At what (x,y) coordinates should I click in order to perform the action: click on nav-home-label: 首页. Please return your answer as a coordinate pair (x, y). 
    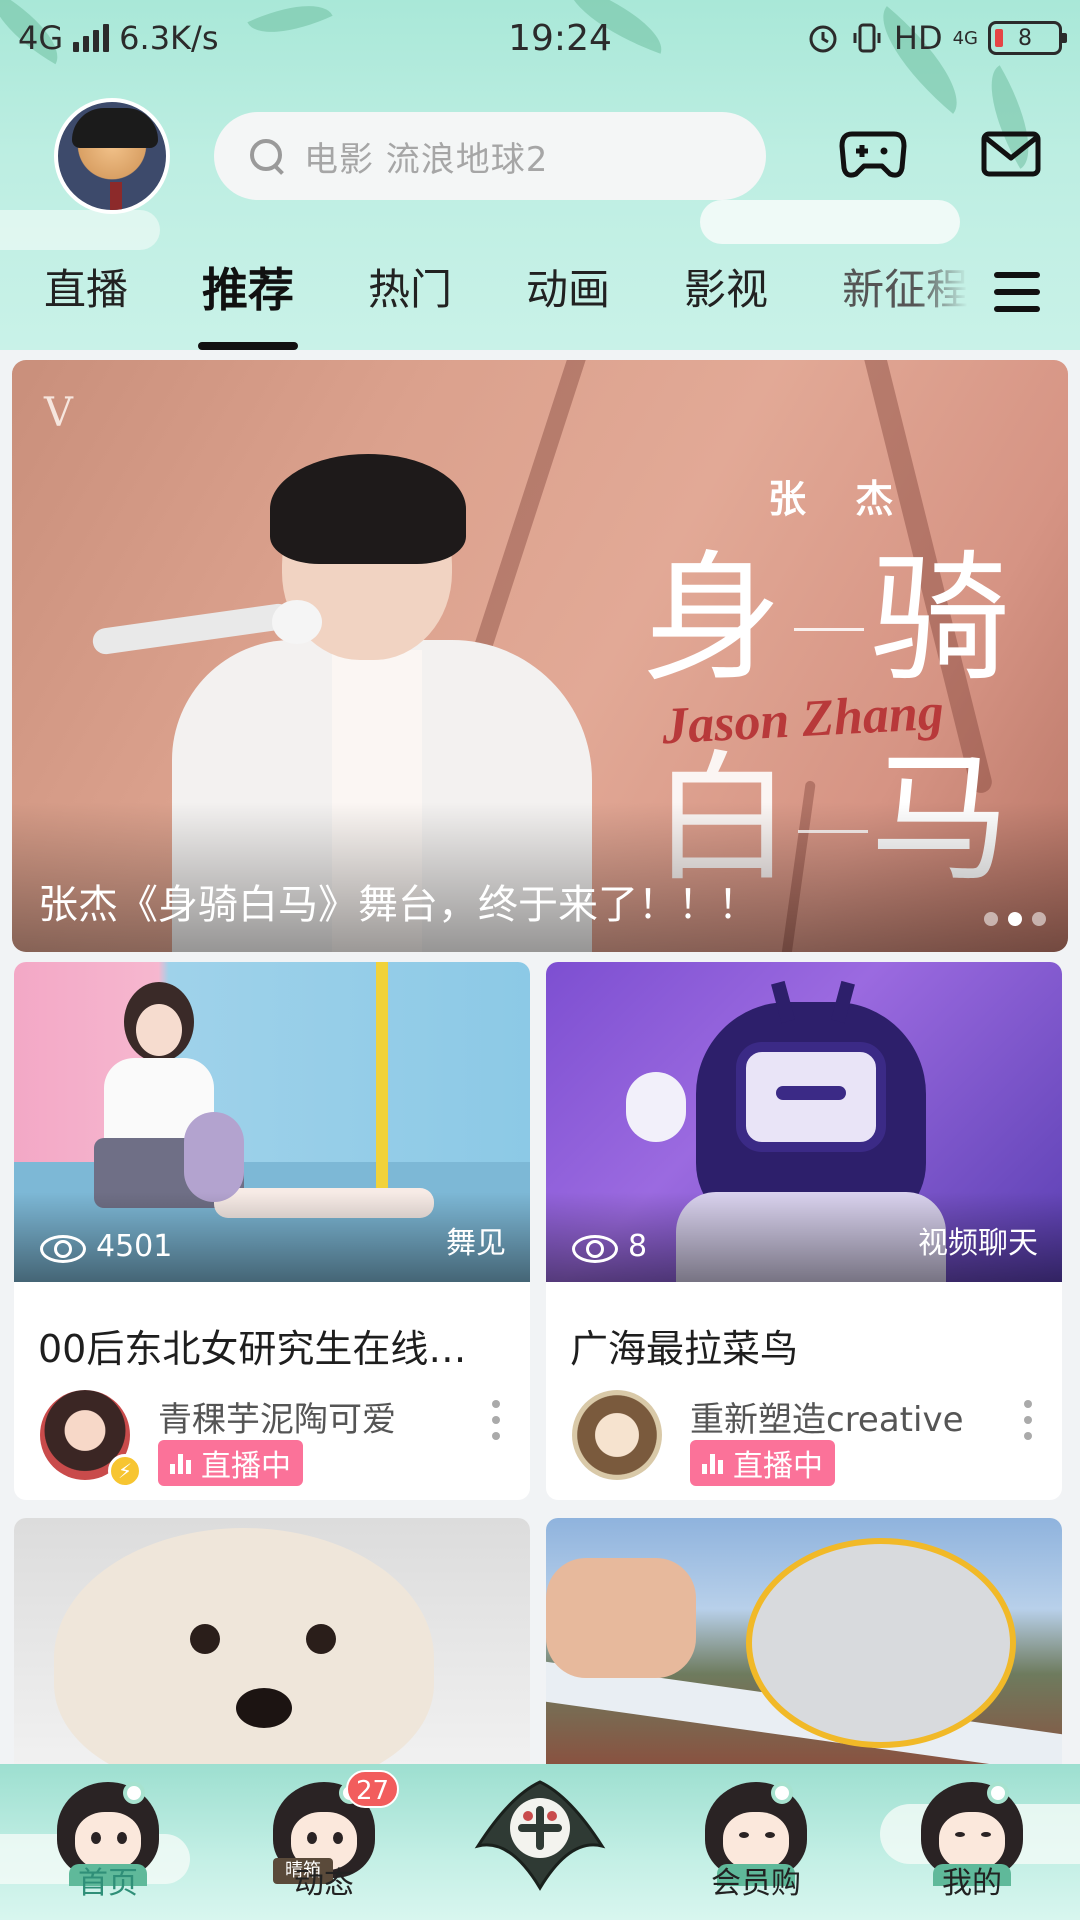
    Looking at the image, I should click on (108, 1883).